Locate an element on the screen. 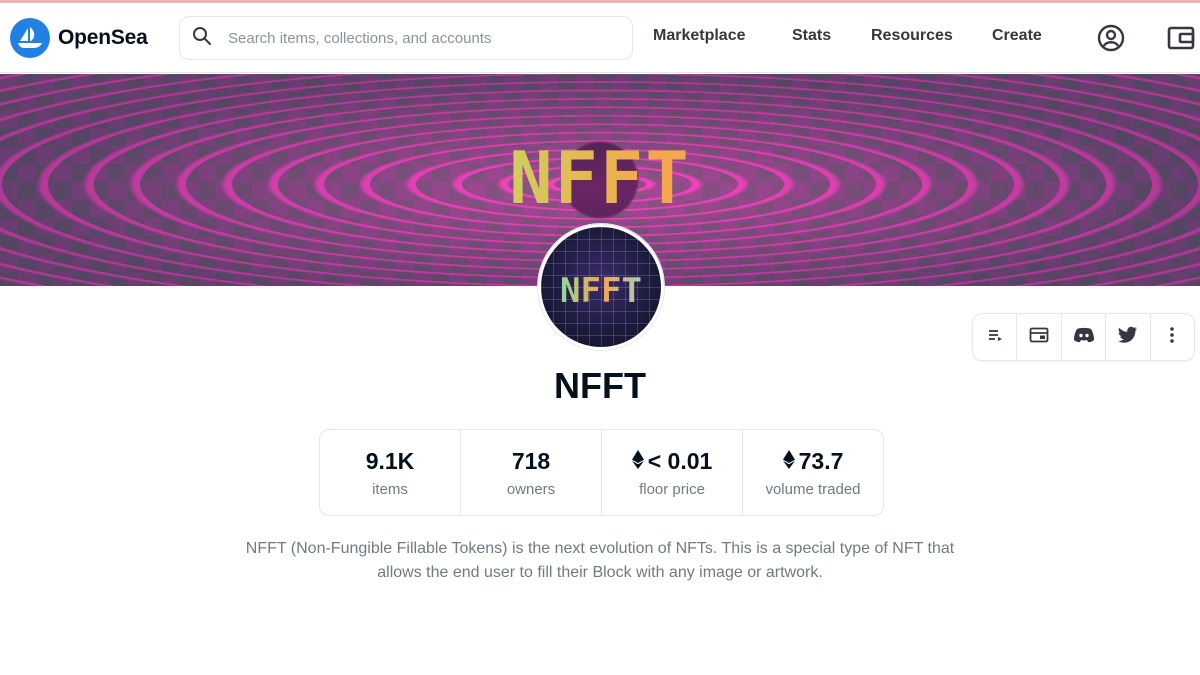  stat-value: 718 is located at coordinates (531, 461).